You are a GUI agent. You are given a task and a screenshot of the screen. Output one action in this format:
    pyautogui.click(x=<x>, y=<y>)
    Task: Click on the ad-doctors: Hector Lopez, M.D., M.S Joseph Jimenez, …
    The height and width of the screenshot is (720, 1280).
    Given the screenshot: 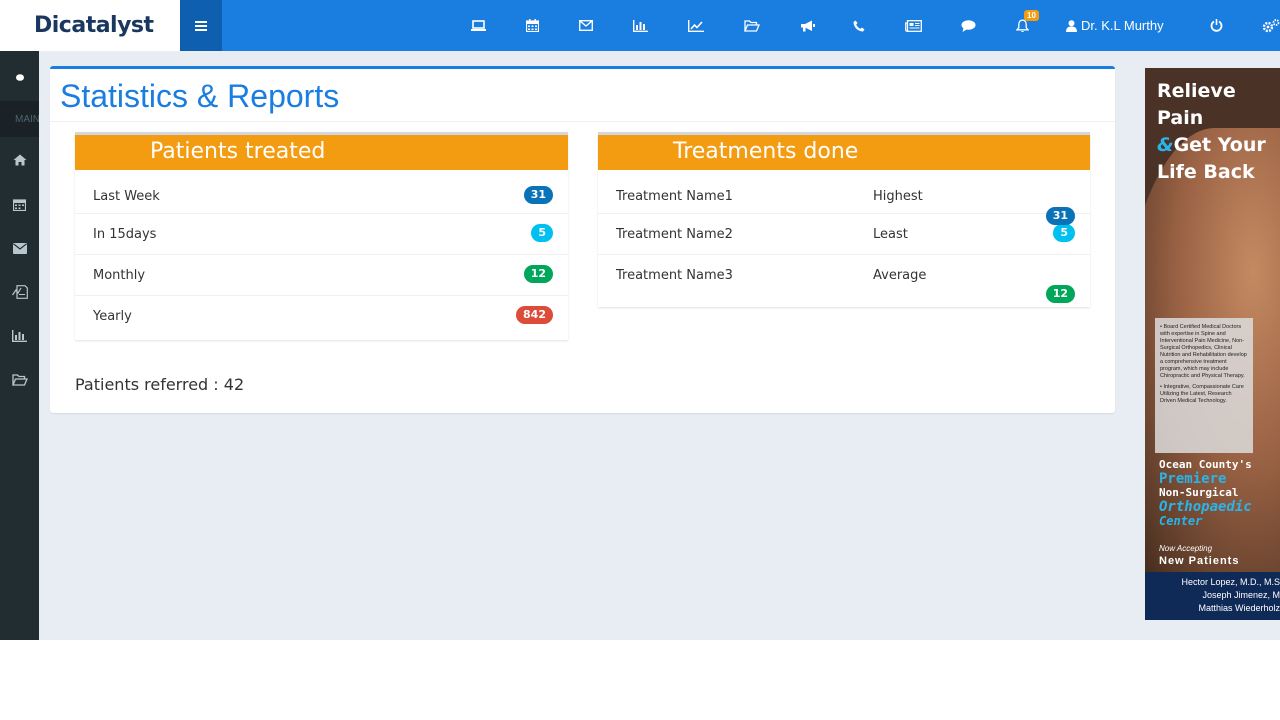 What is the action you would take?
    pyautogui.click(x=1212, y=596)
    